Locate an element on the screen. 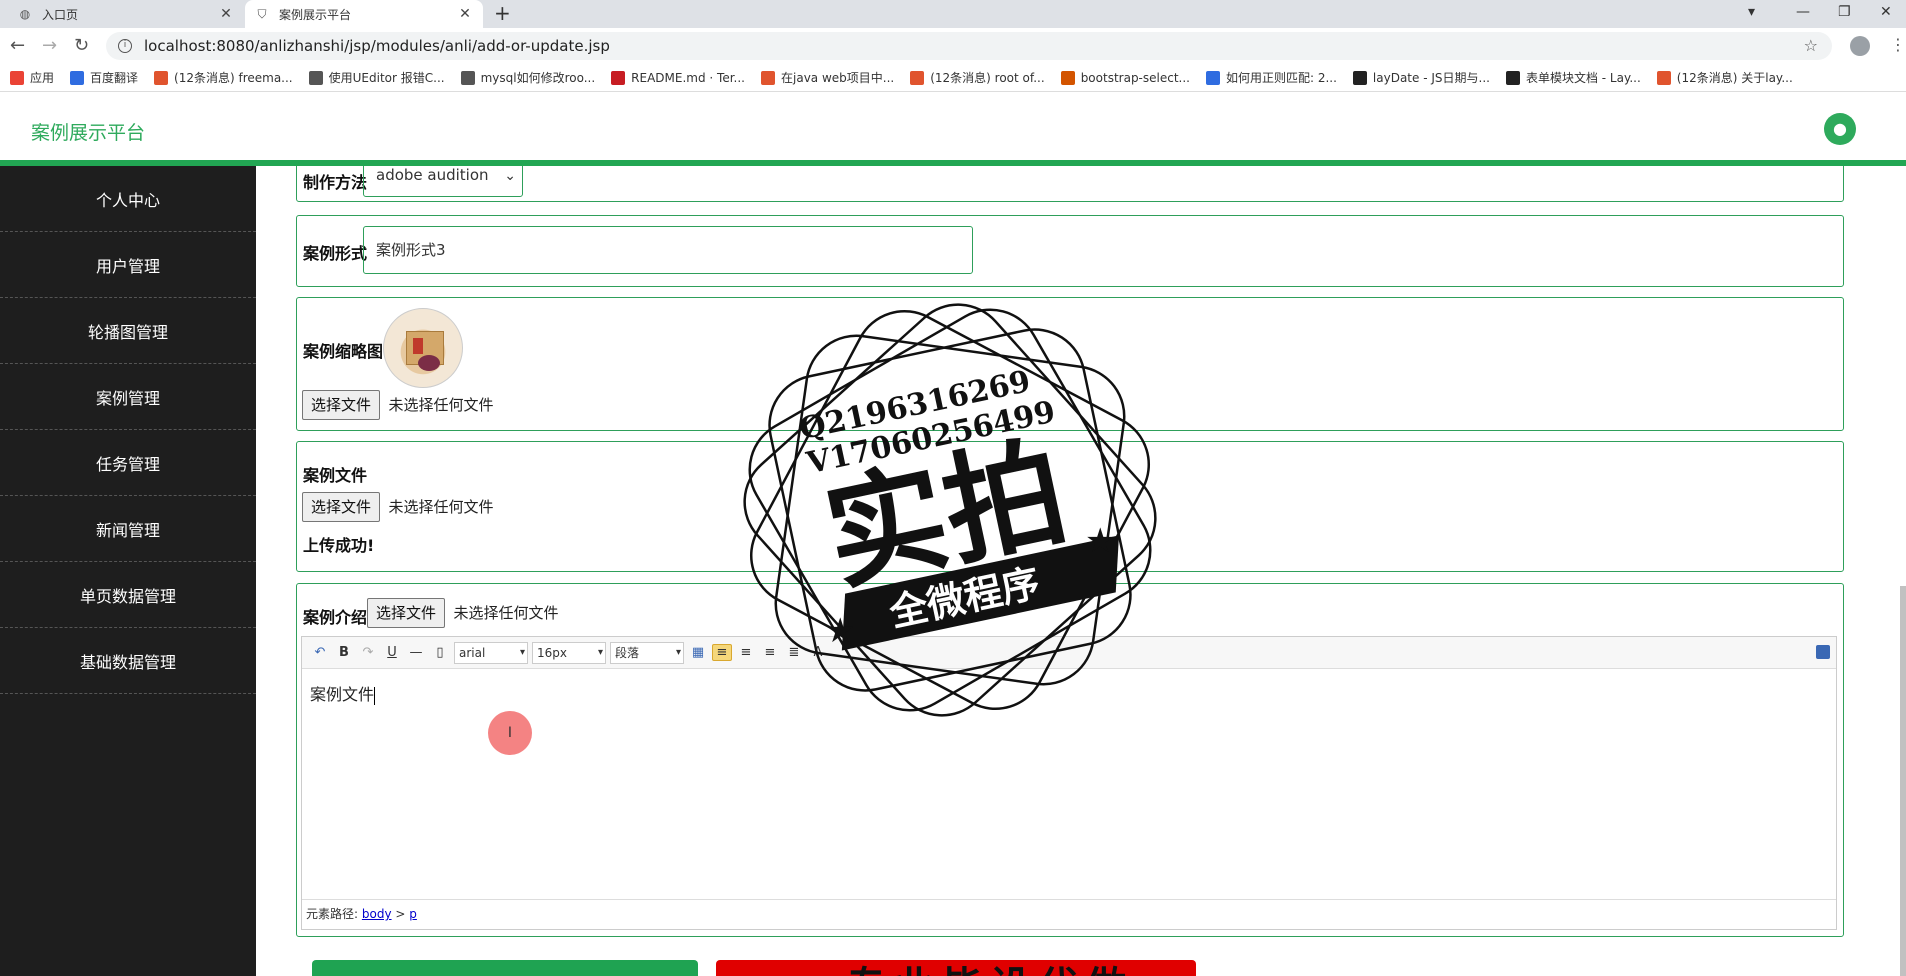 Image resolution: width=1906 pixels, height=976 pixels. path-link-p: p is located at coordinates (413, 914).